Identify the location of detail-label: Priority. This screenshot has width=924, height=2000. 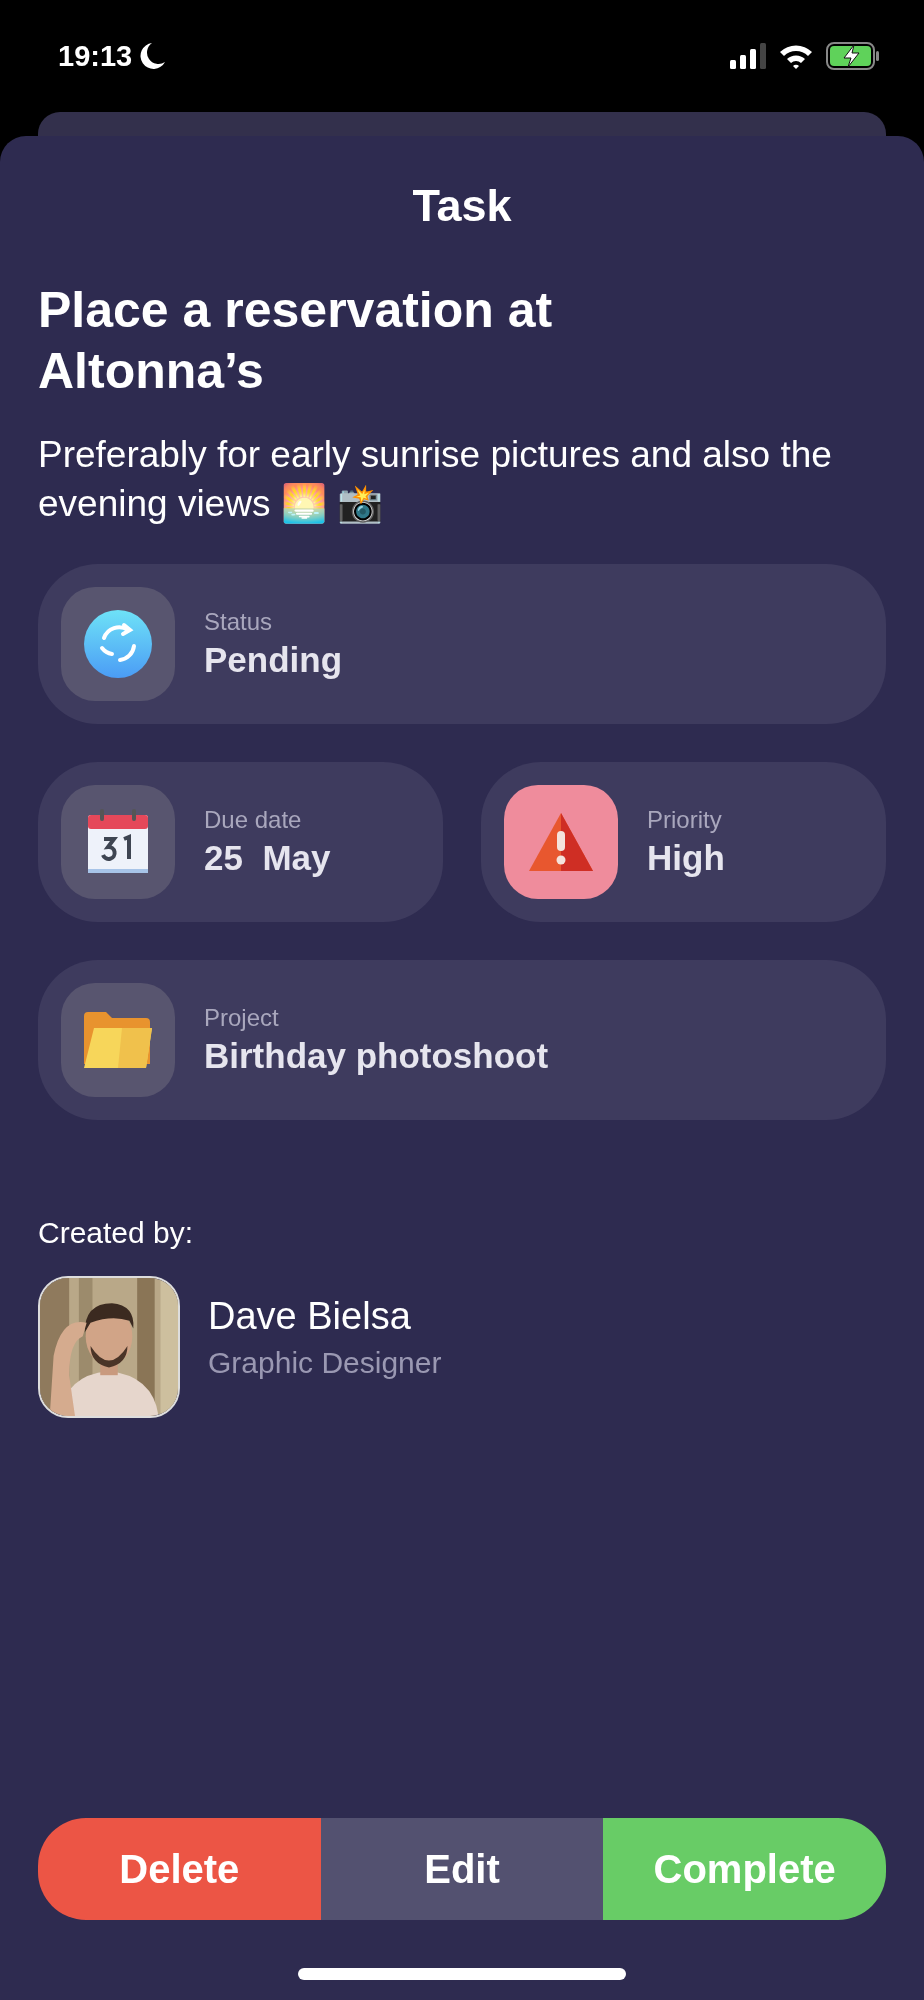
(685, 820).